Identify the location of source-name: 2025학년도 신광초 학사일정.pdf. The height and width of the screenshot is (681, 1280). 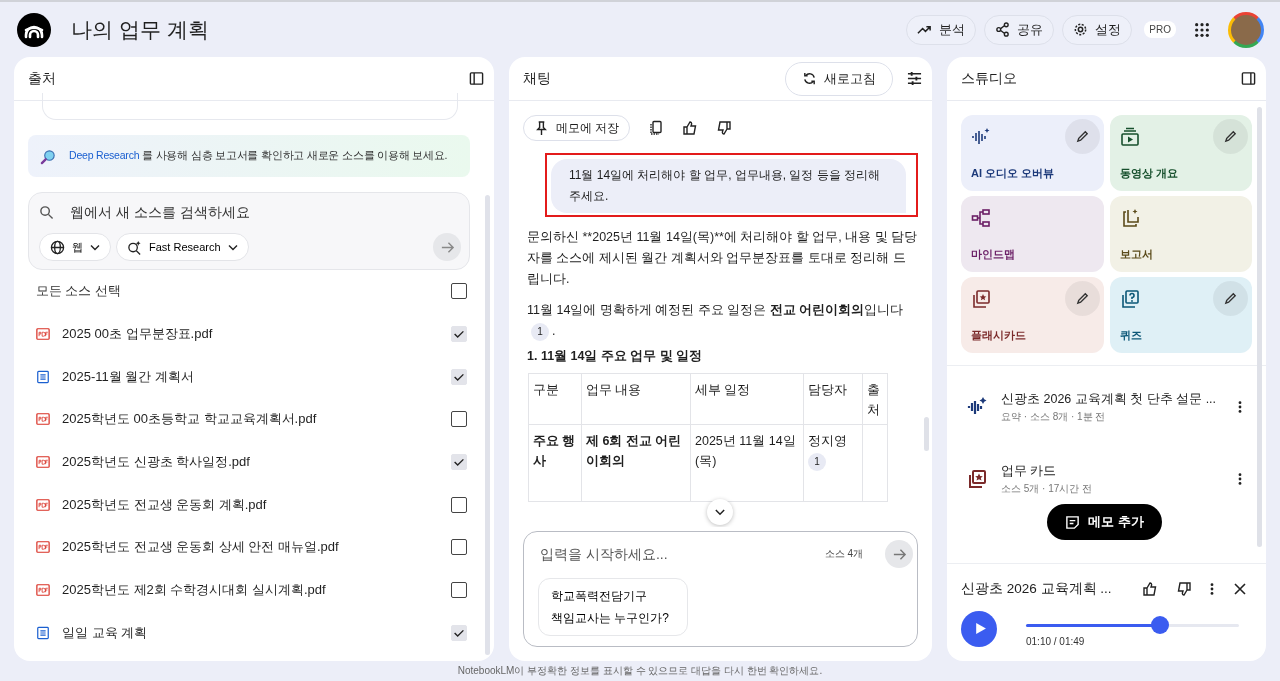
(256, 462).